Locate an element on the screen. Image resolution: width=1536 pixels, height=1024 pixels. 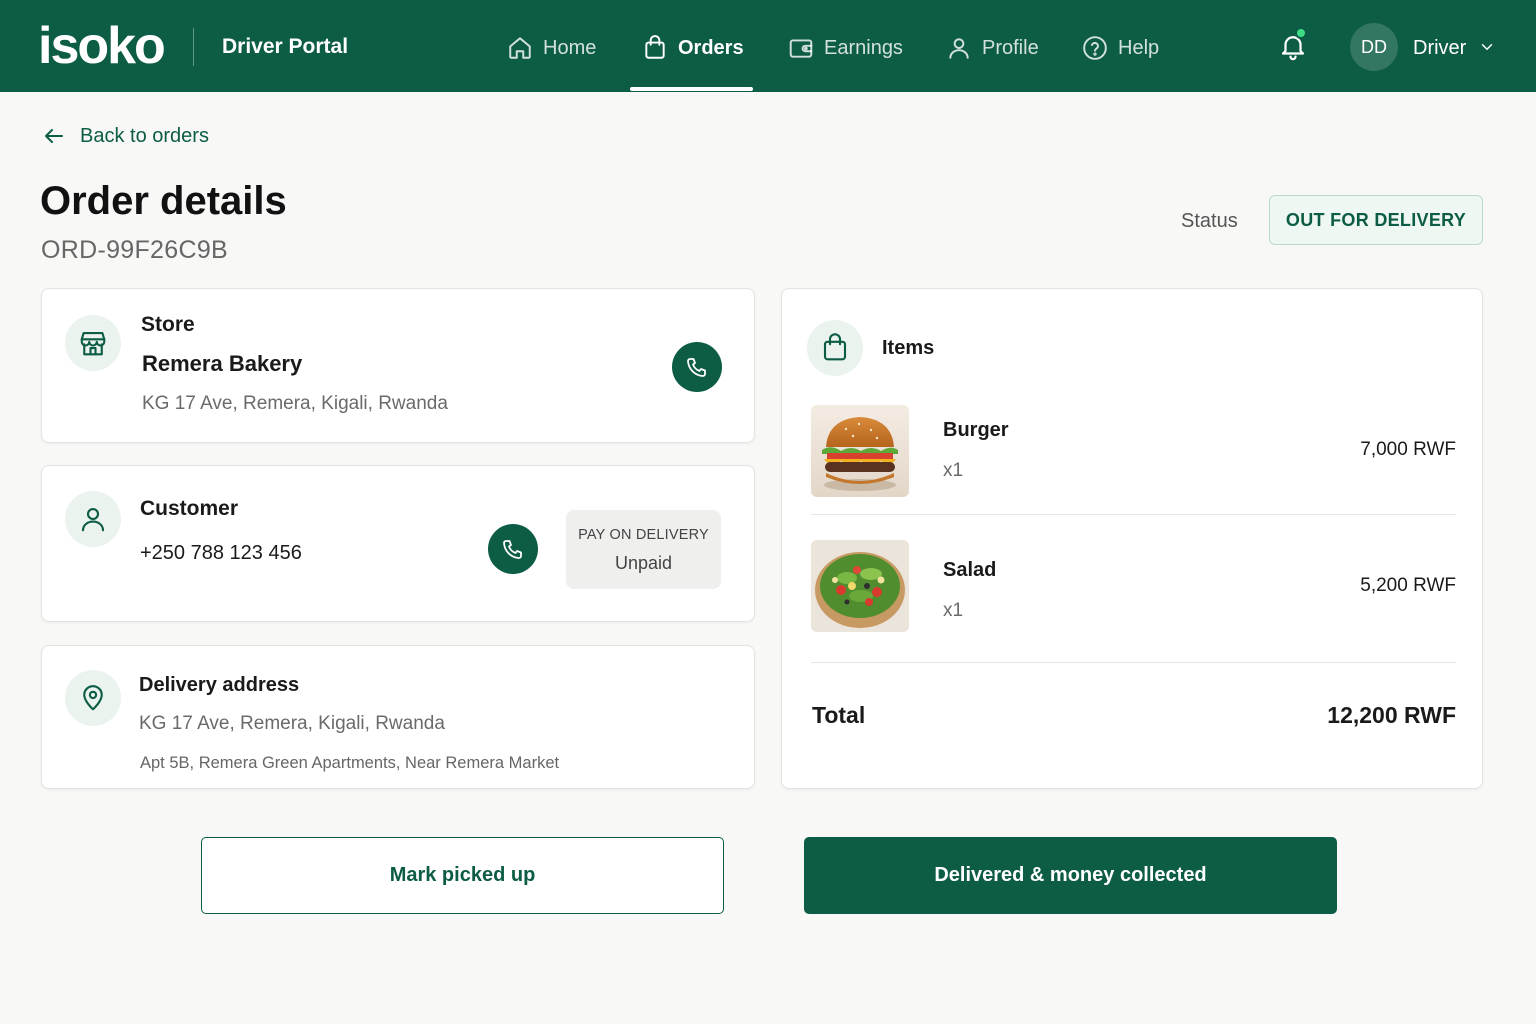
avatar: DD is located at coordinates (1374, 47).